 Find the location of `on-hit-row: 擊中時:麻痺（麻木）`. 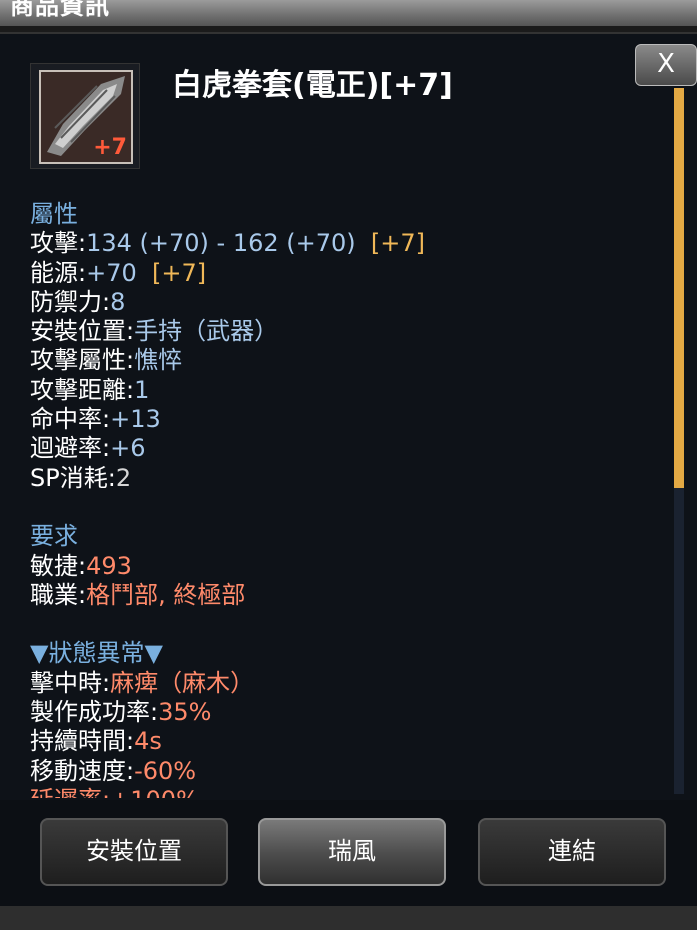

on-hit-row: 擊中時:麻痺（麻木） is located at coordinates (142, 682).